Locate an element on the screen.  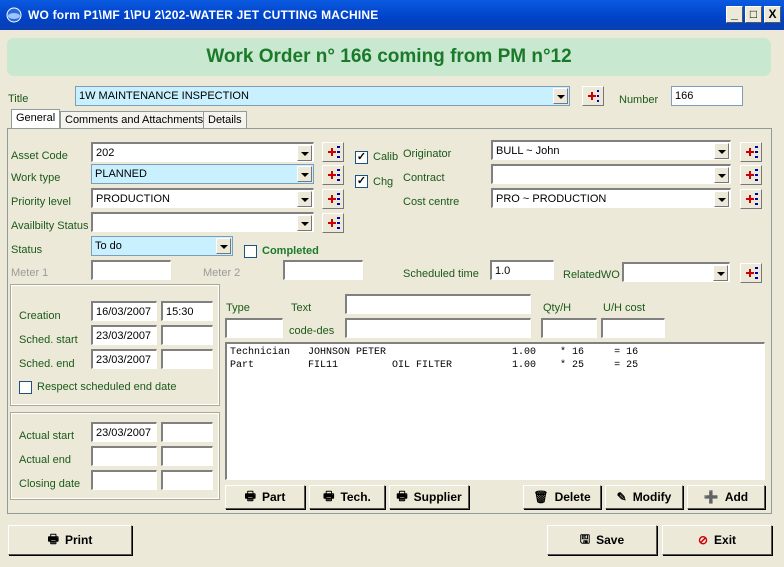
cost-centre-select: PRO ~ PRODUCTION is located at coordinates (611, 198).